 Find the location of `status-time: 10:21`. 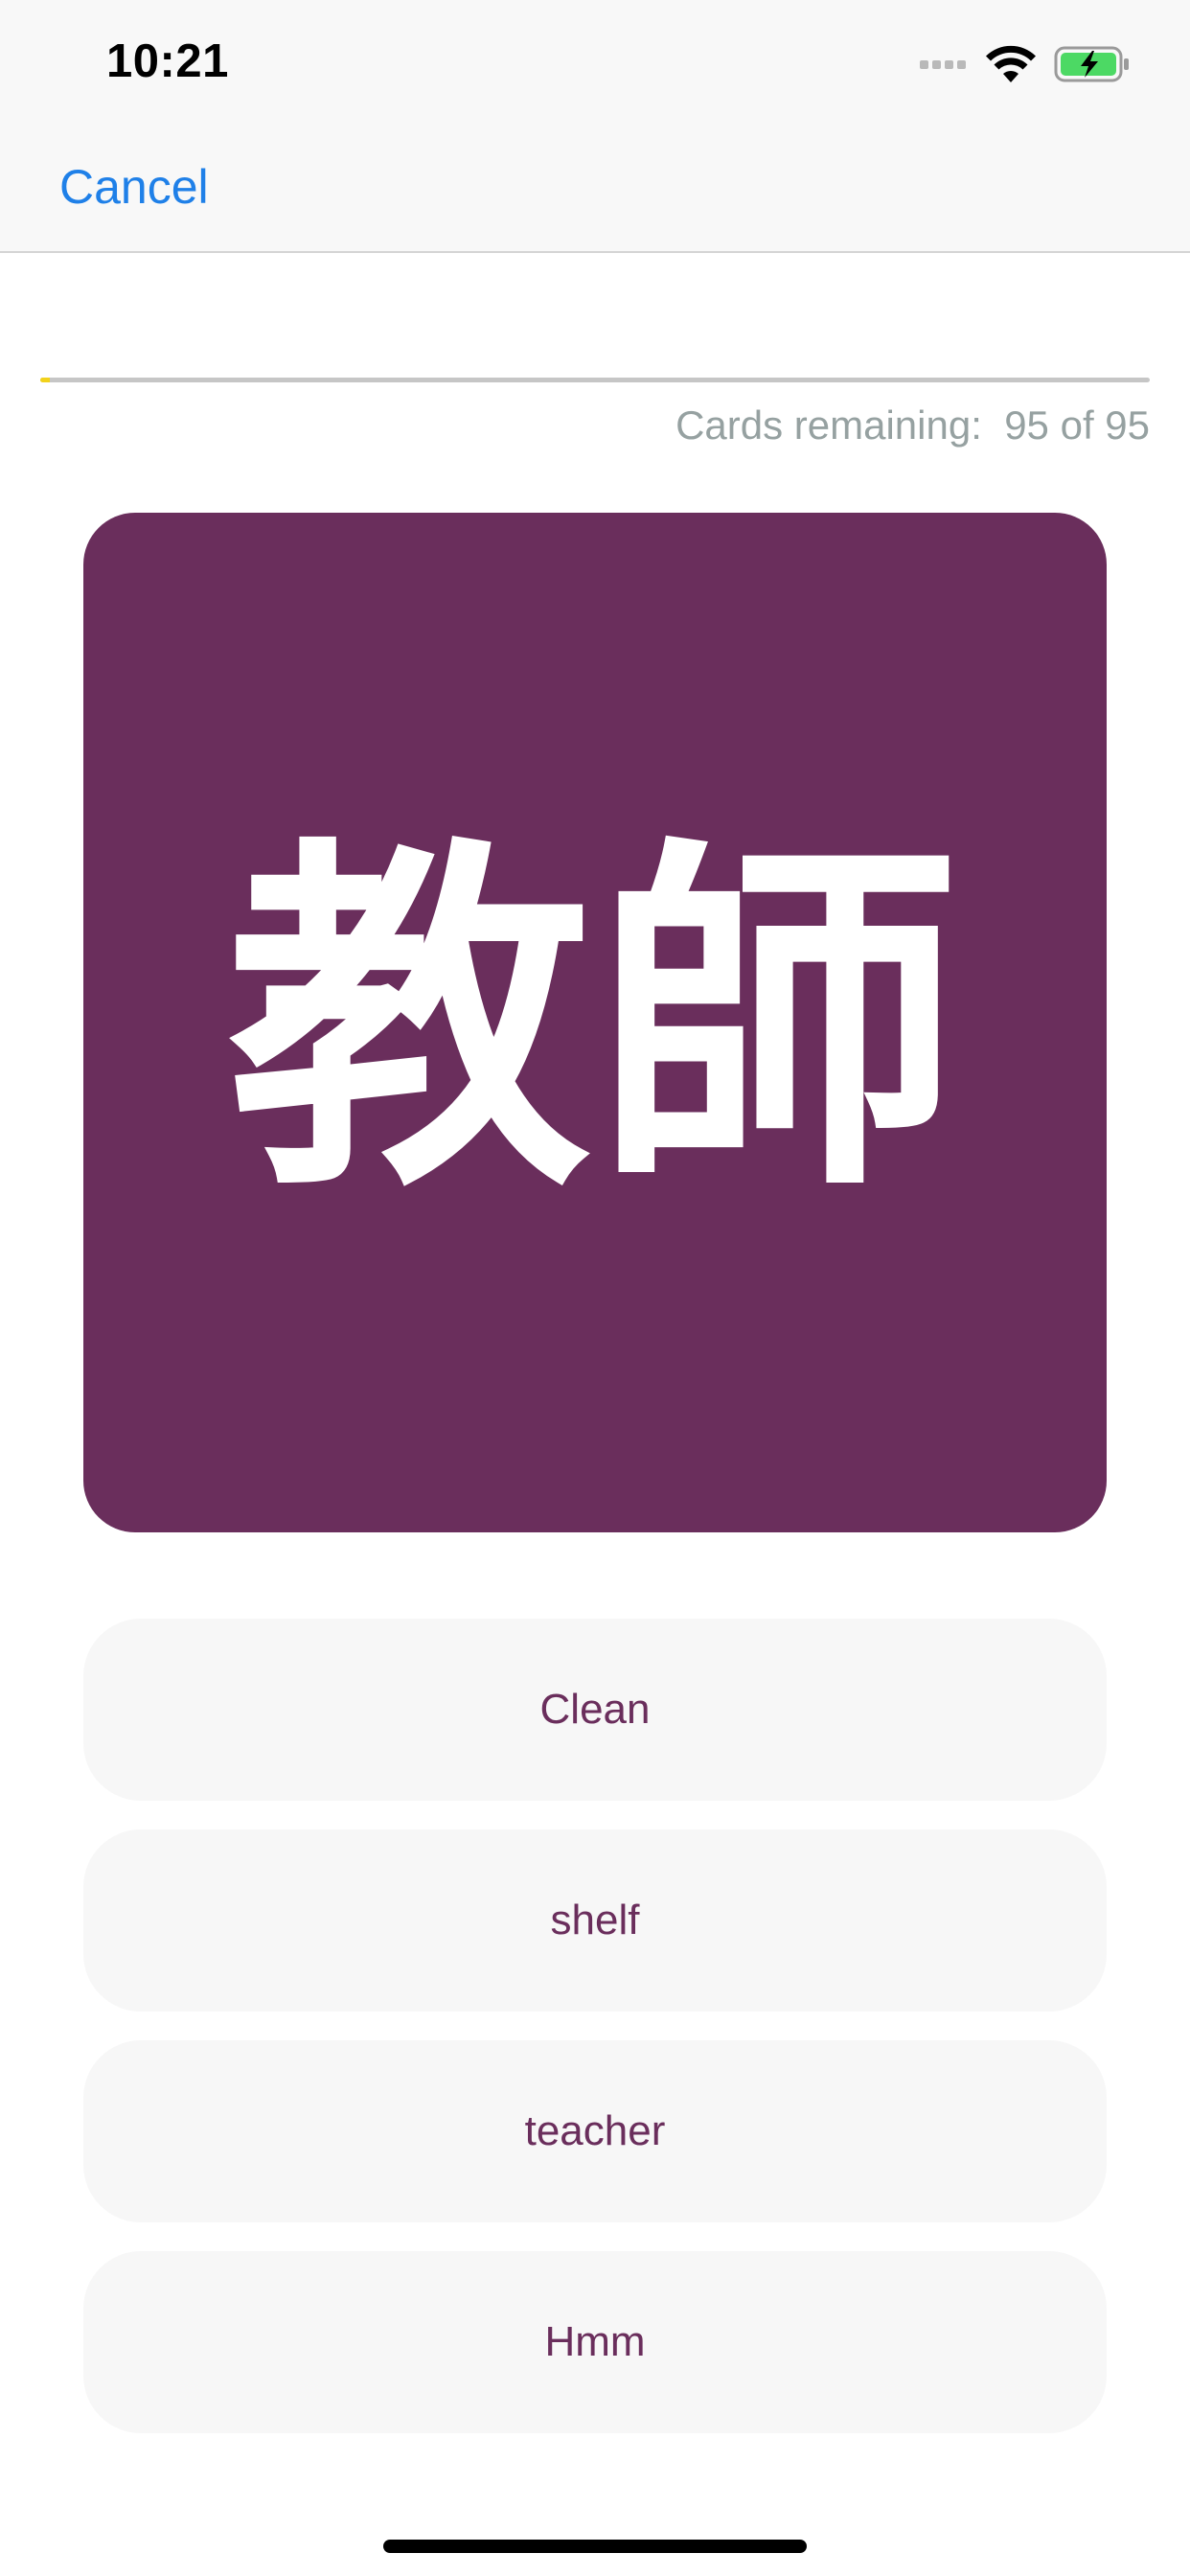

status-time: 10:21 is located at coordinates (167, 61).